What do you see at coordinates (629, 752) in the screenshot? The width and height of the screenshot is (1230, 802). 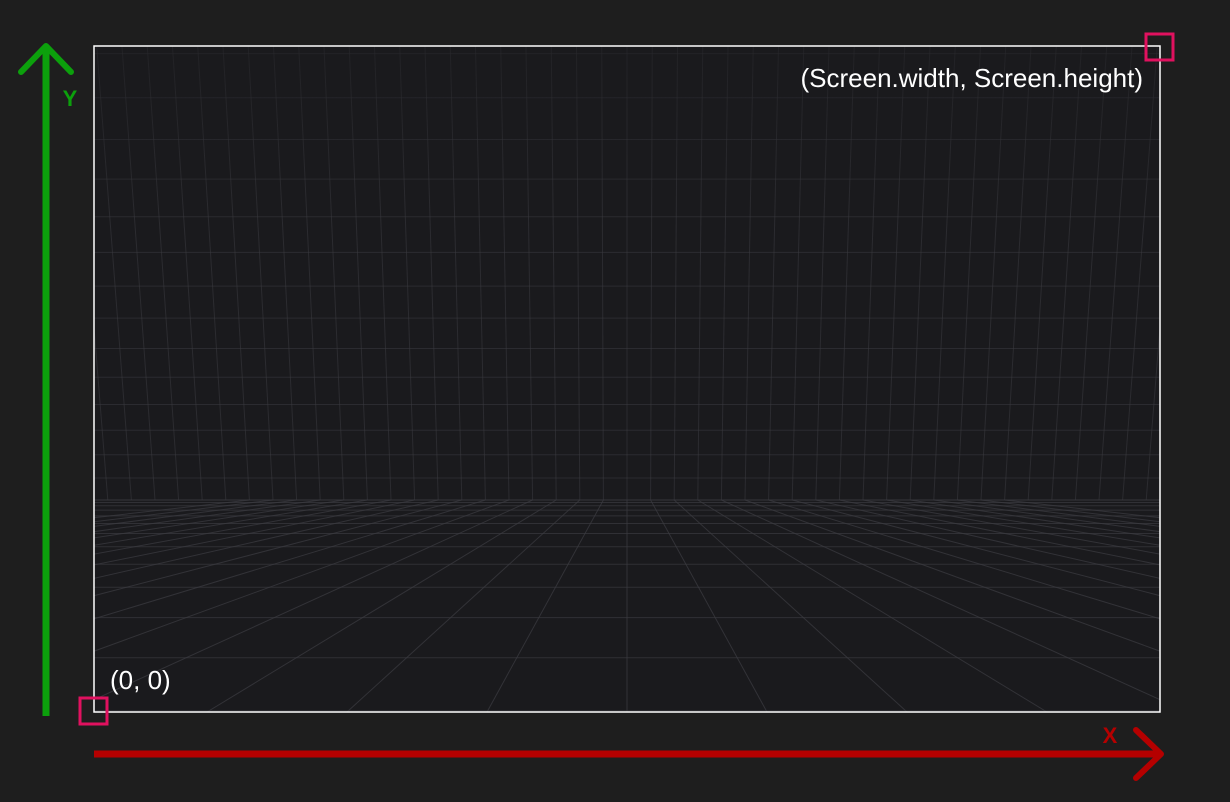 I see `x-axis: X` at bounding box center [629, 752].